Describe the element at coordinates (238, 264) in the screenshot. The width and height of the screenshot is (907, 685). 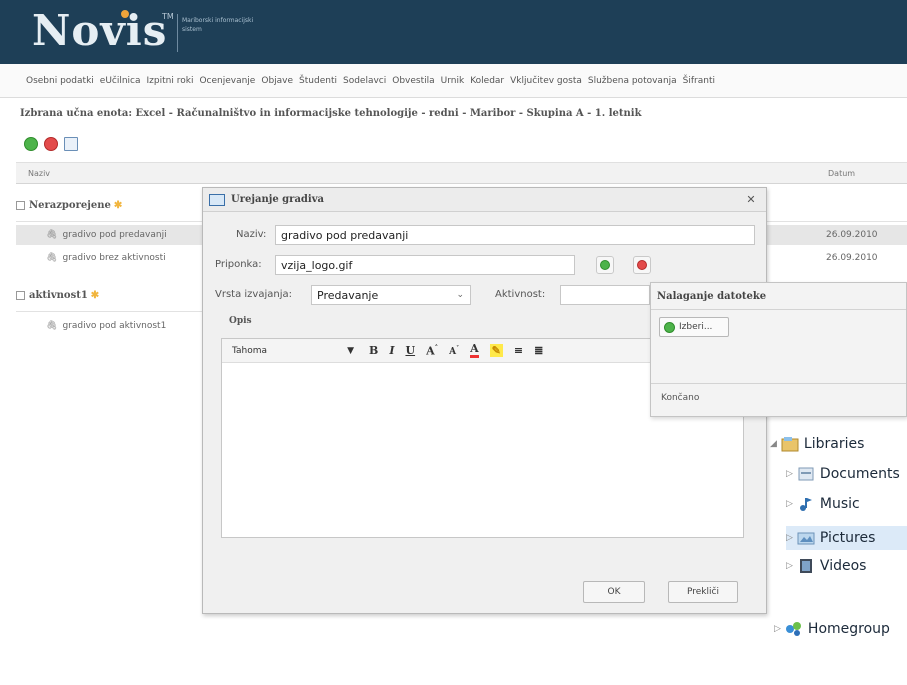
I see `priponka-label: Priponka:` at that location.